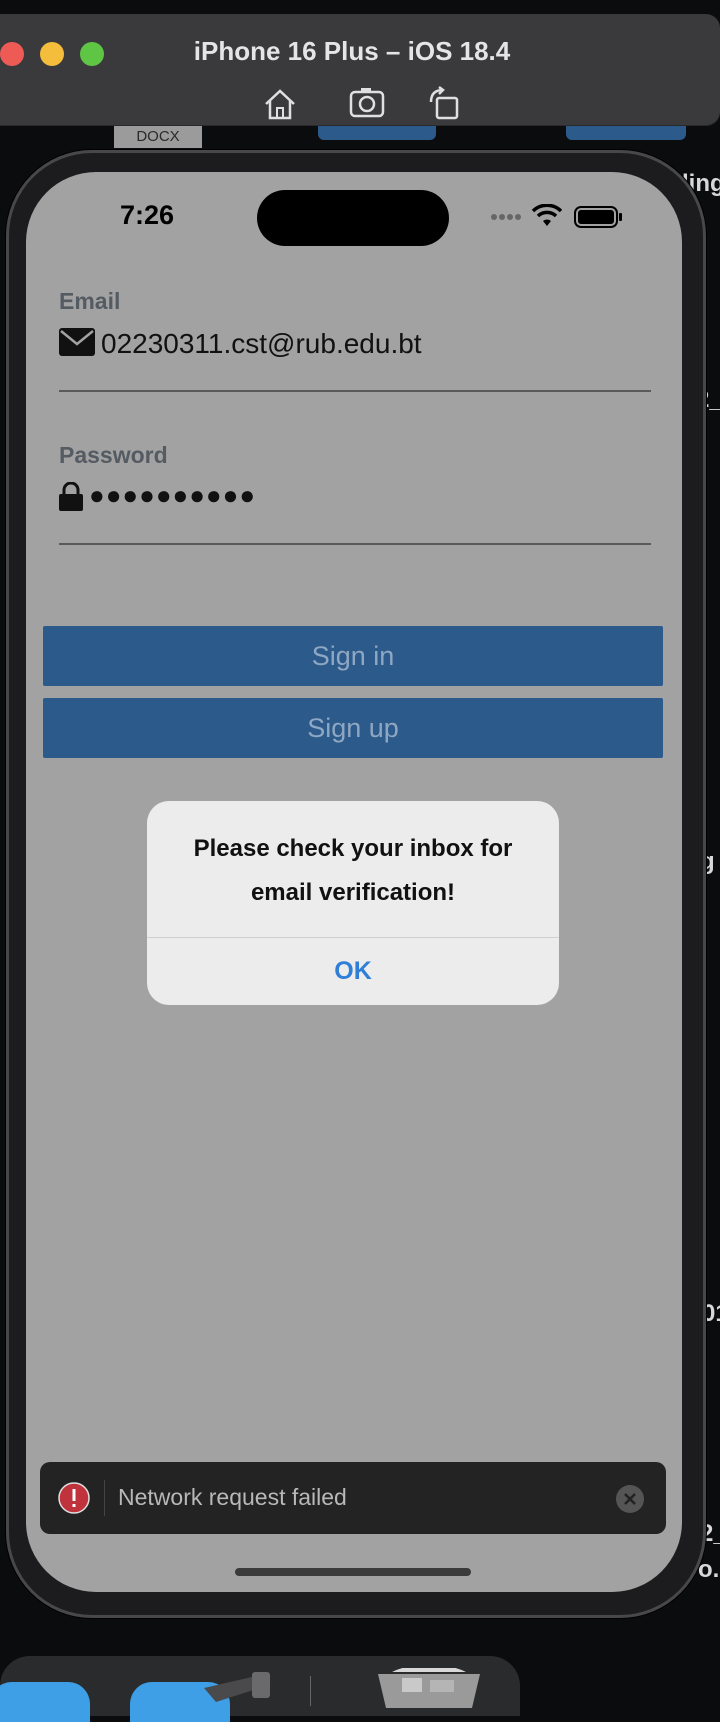  I want to click on dock-divider, so click(310, 1691).